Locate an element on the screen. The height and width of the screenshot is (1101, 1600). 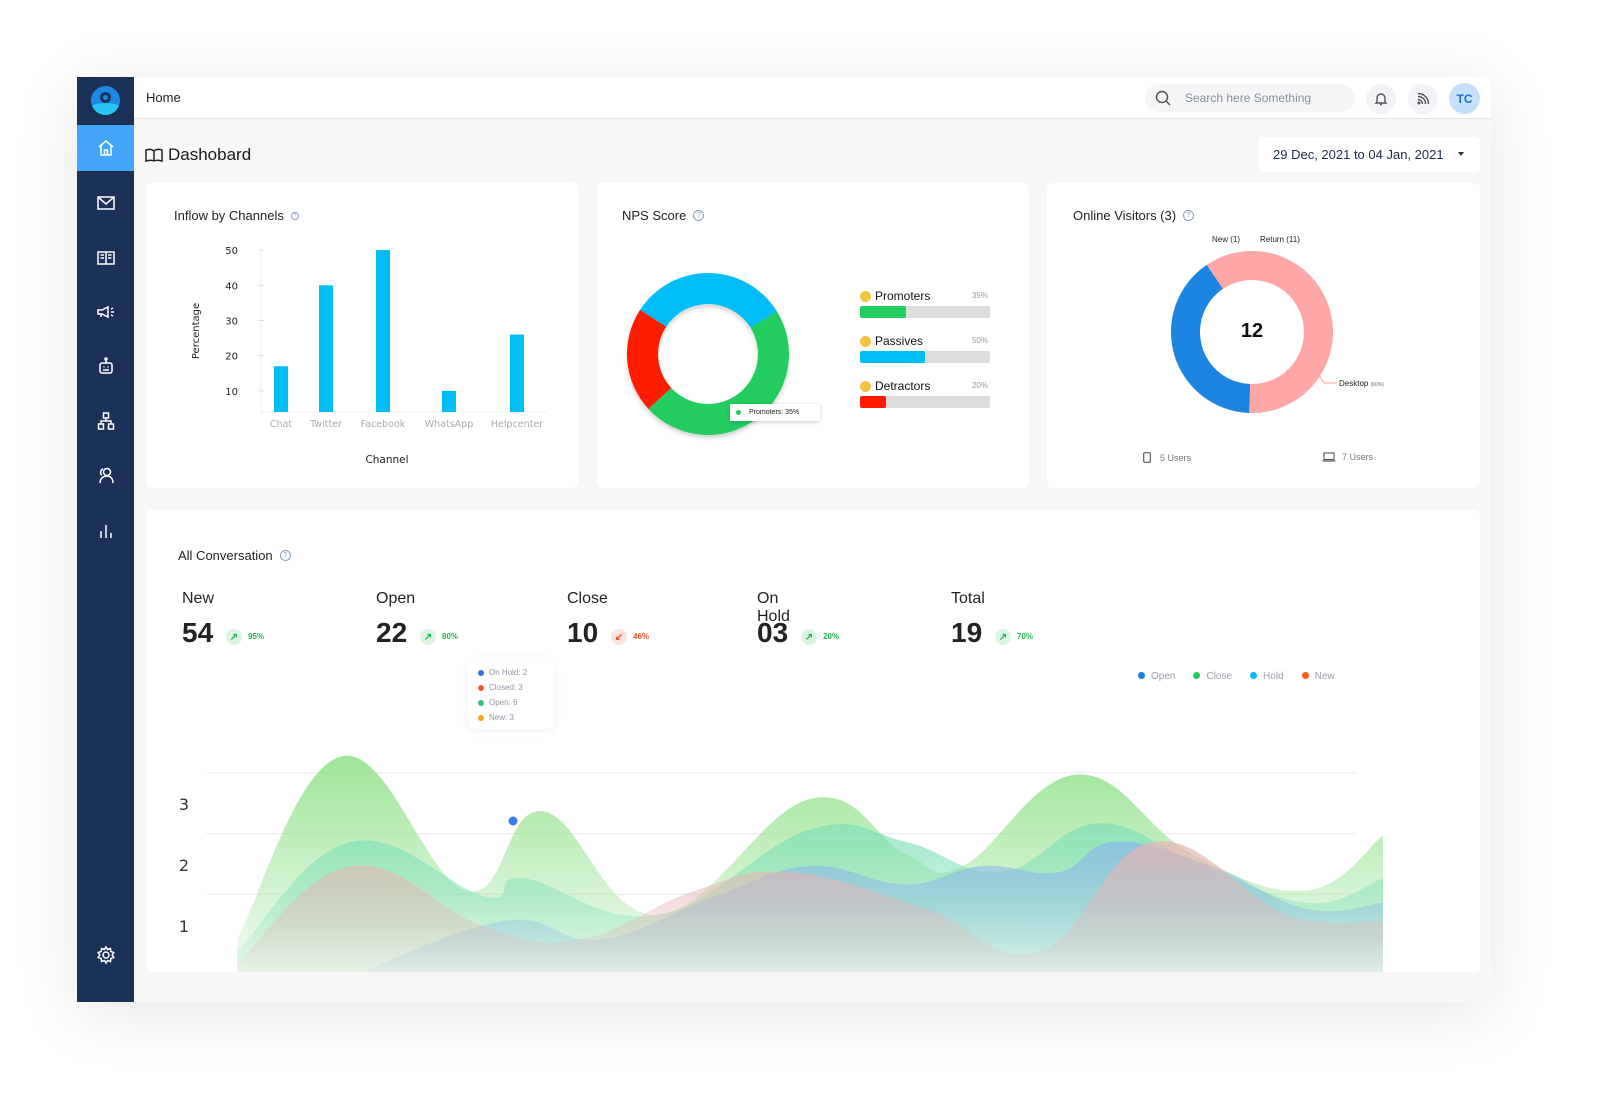
search-box is located at coordinates (1250, 98).